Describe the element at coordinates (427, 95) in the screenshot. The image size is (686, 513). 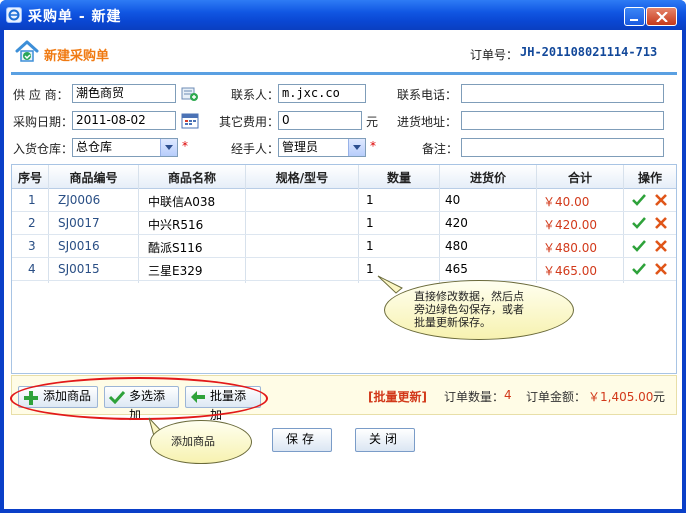
I see `phone-label: 联系电话：` at that location.